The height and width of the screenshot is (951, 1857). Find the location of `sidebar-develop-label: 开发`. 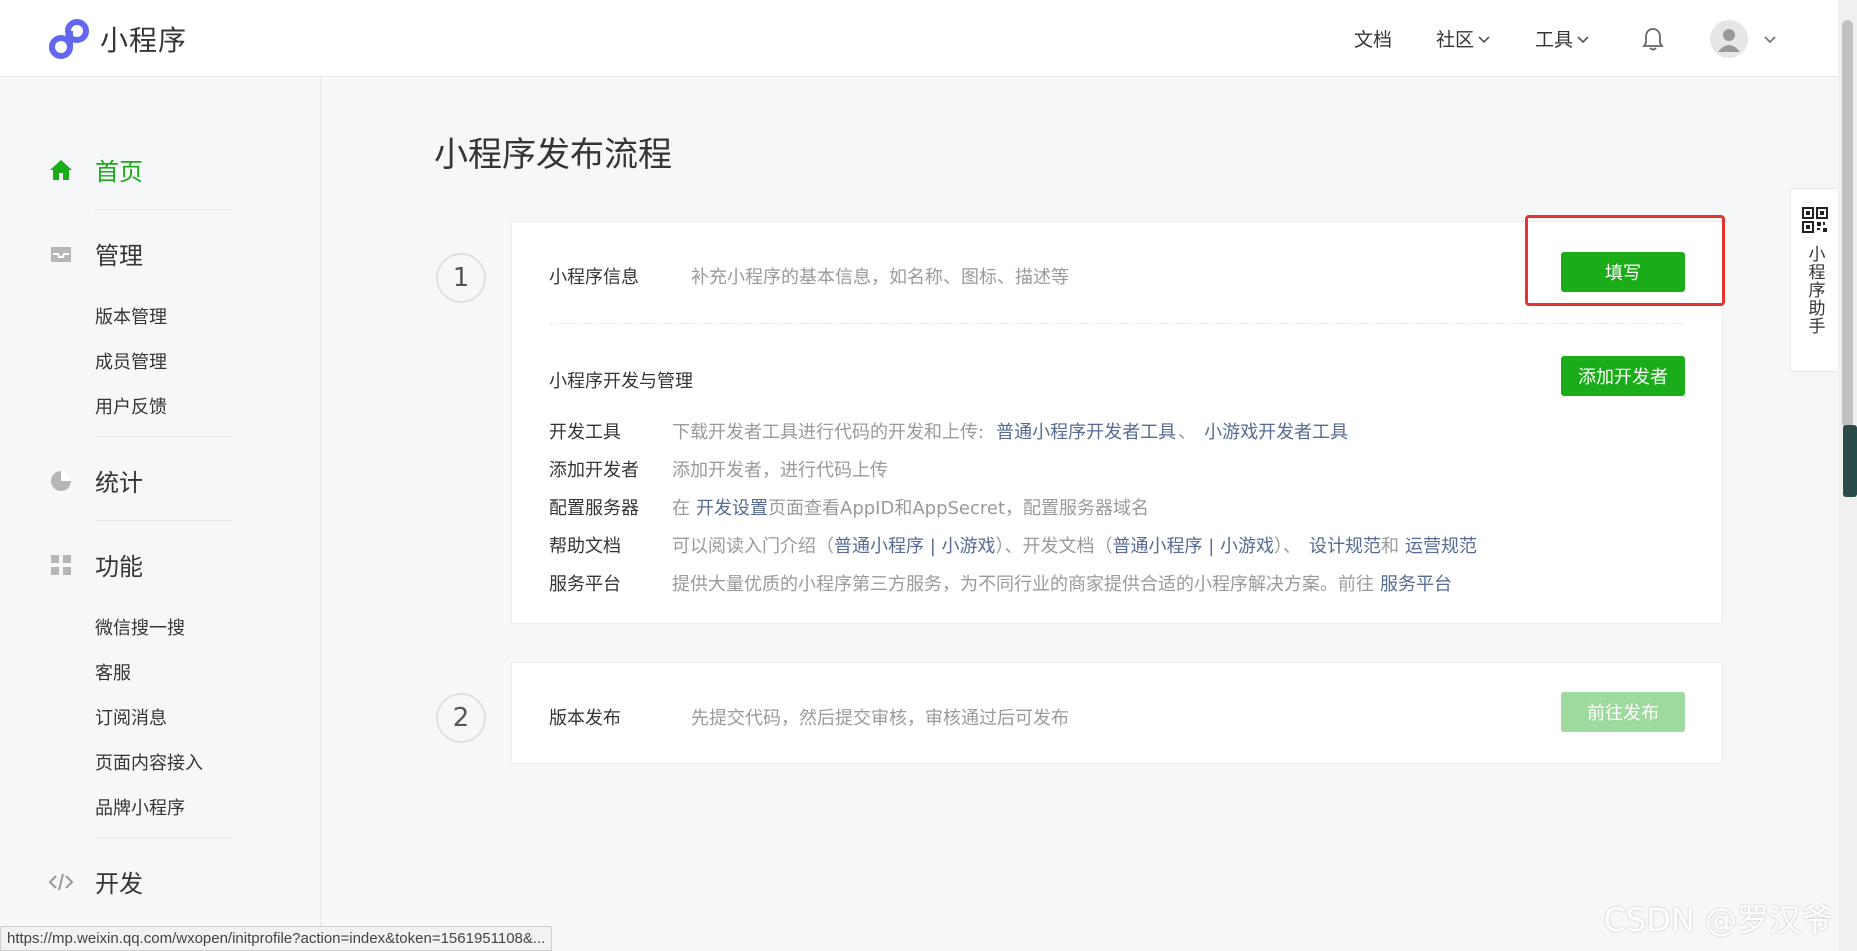

sidebar-develop-label: 开发 is located at coordinates (119, 884).